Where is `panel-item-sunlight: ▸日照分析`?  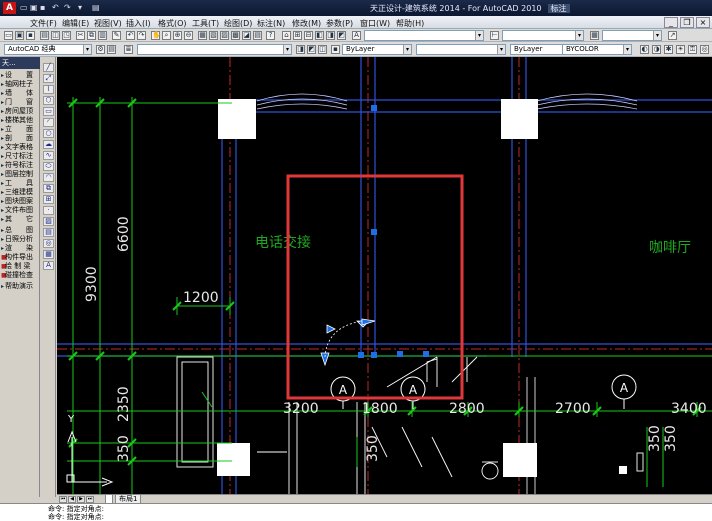
panel-item-sunlight: ▸日照分析 is located at coordinates (20, 239).